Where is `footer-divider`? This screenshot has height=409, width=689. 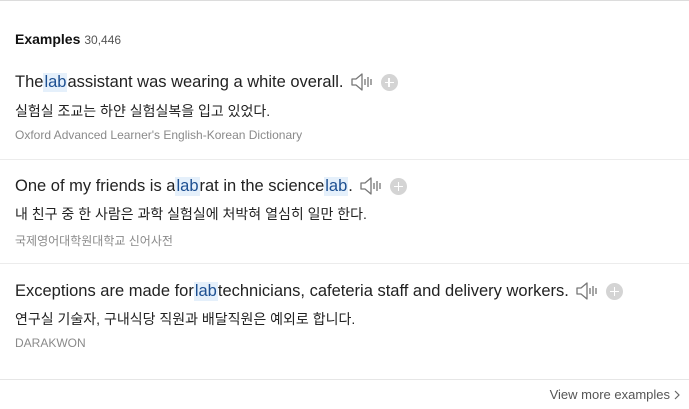 footer-divider is located at coordinates (344, 379).